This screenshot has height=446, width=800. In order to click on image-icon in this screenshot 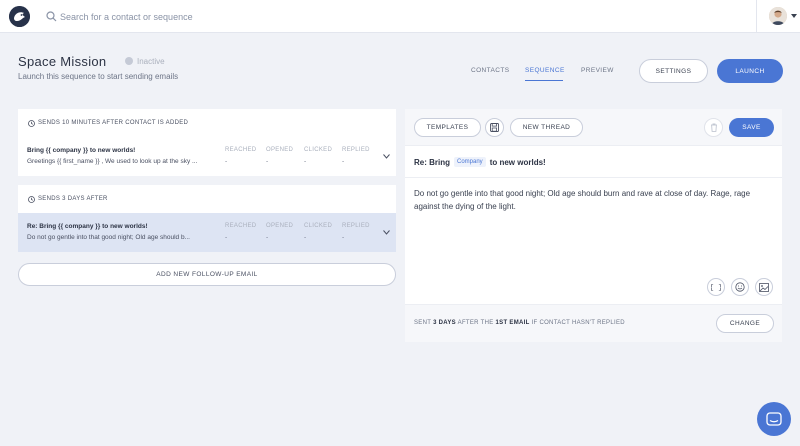, I will do `click(764, 287)`.